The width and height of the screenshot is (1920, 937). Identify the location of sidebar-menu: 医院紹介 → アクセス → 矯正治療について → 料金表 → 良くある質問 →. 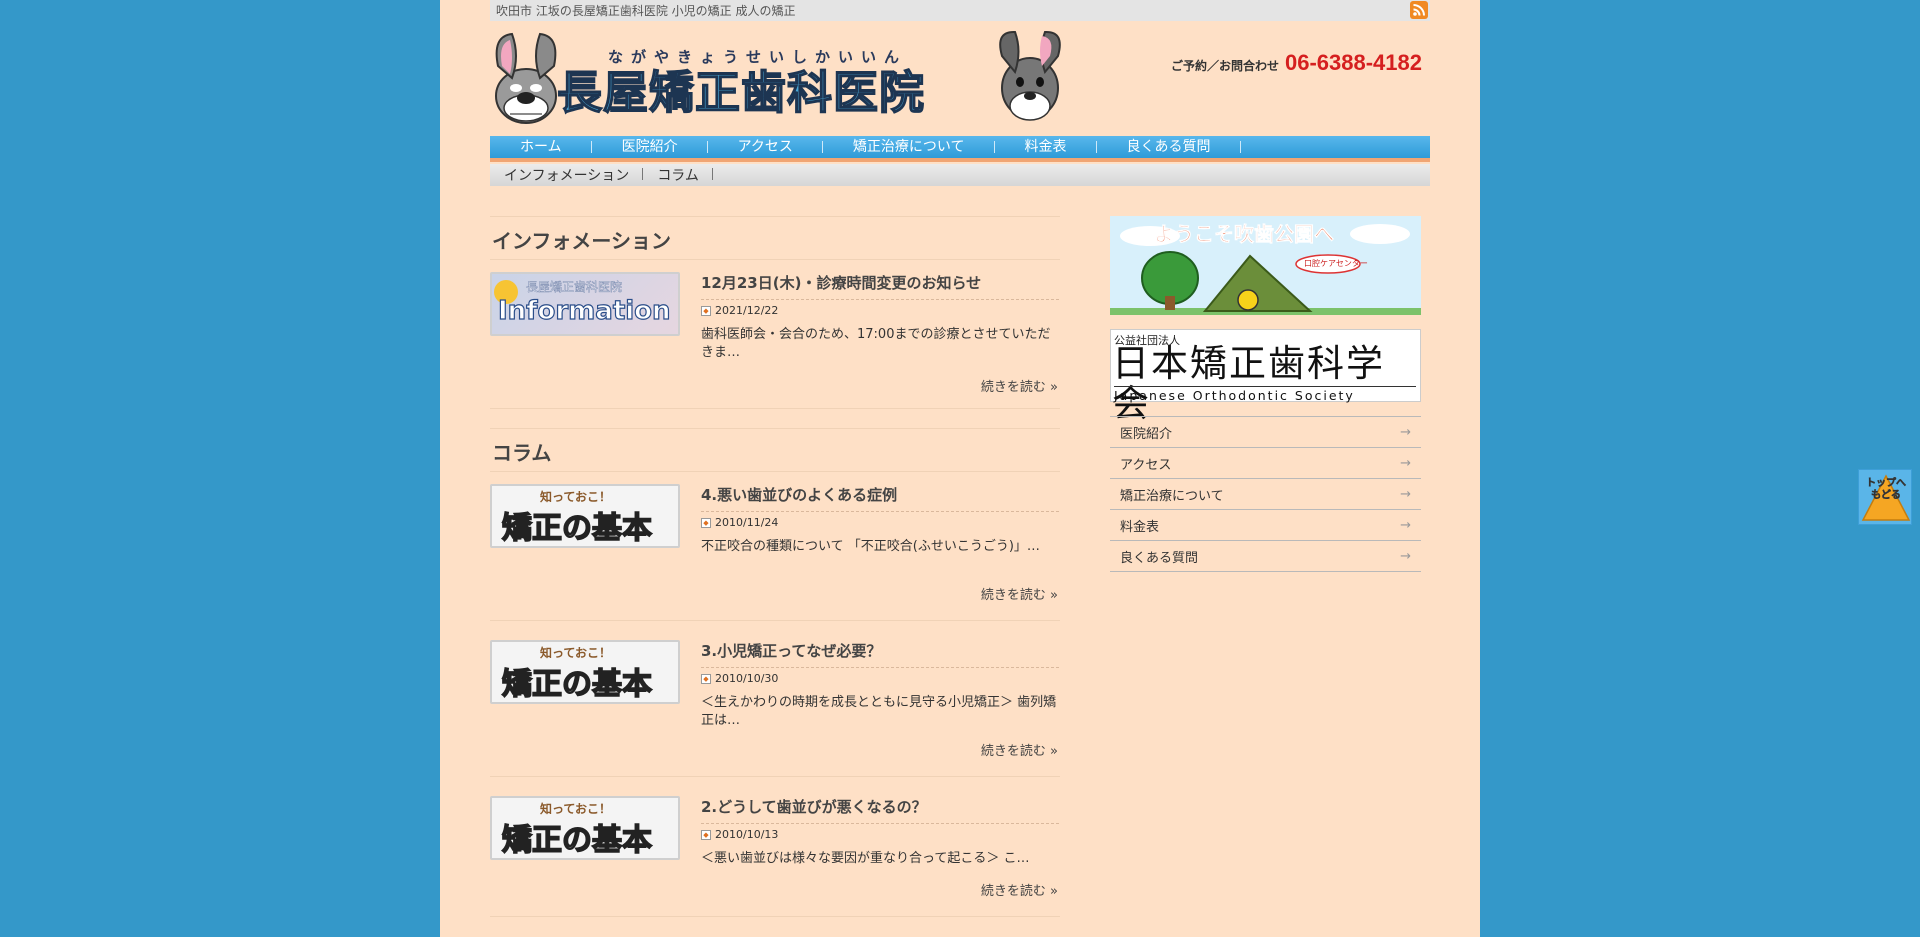
(1265, 494).